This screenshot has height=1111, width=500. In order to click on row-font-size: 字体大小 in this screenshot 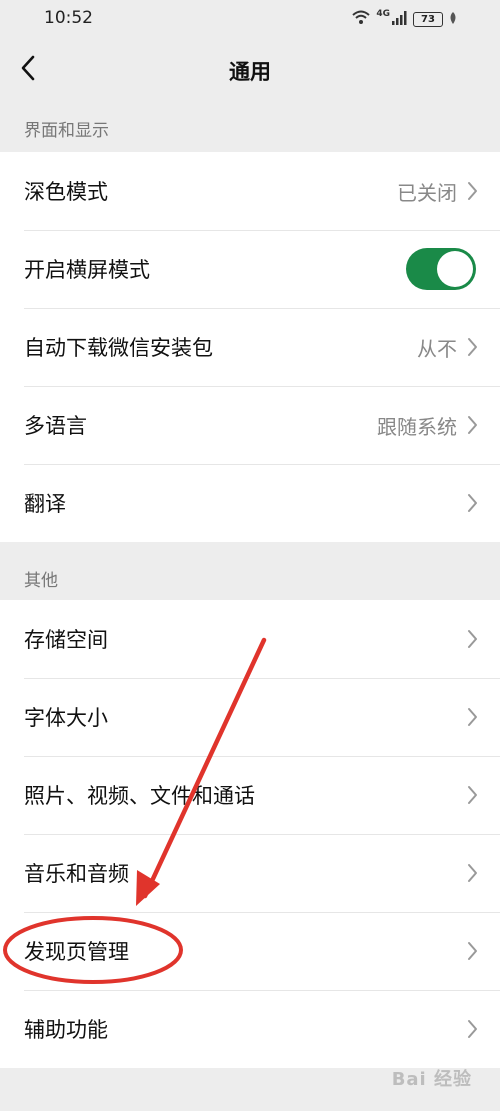, I will do `click(250, 717)`.